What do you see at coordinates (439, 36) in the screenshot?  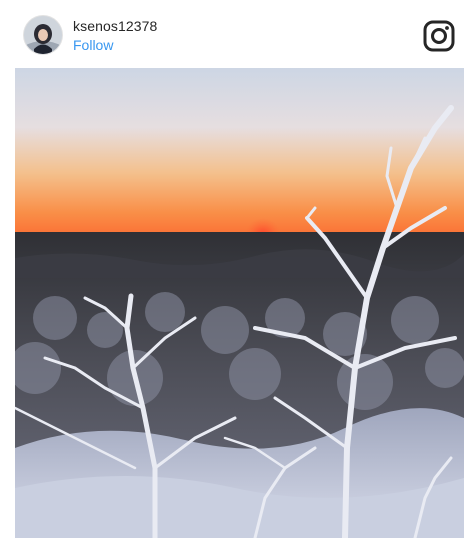 I see `instagram-icon` at bounding box center [439, 36].